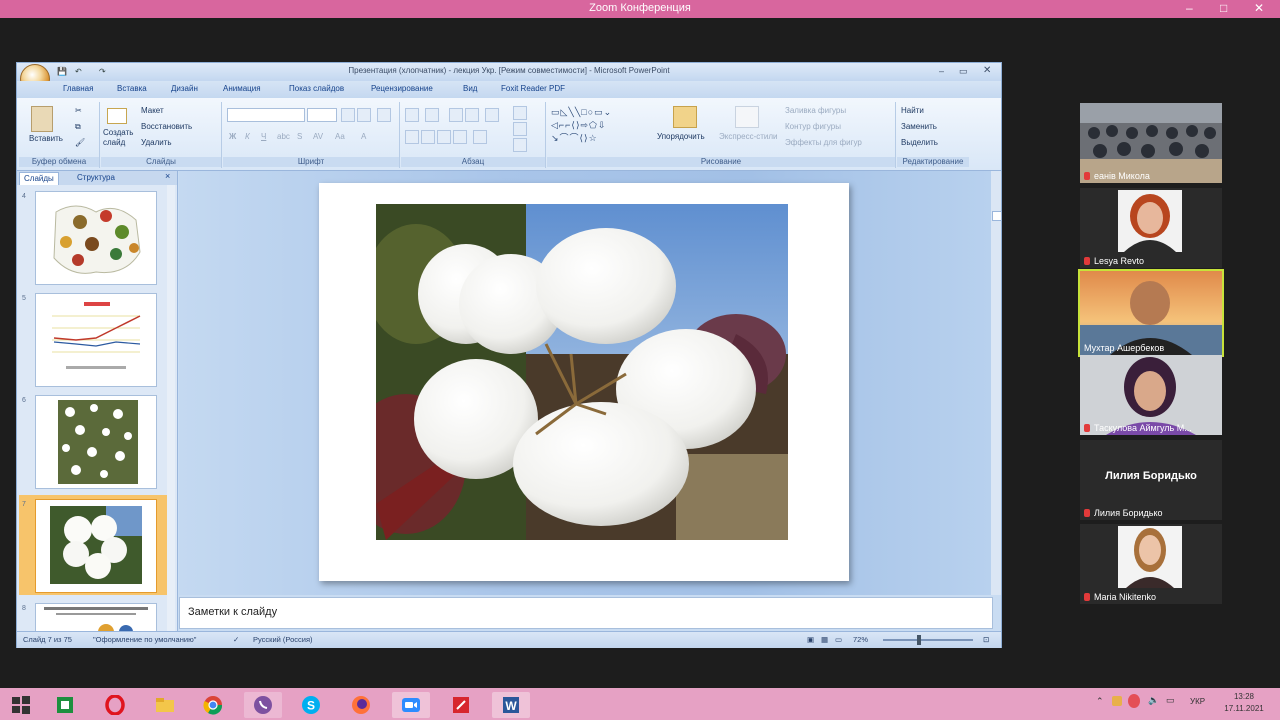 Image resolution: width=1280 pixels, height=720 pixels. Describe the element at coordinates (460, 137) in the screenshot. I see `justify-icon` at that location.